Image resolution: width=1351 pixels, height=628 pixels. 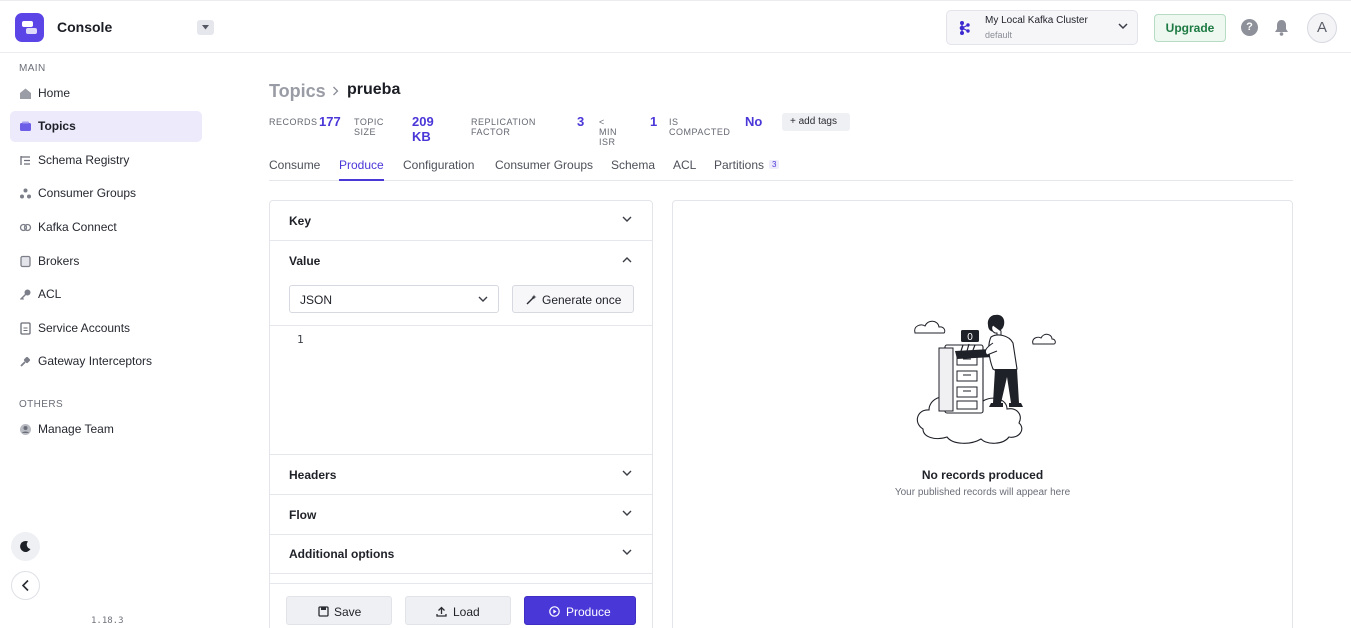 I want to click on brokers-icon, so click(x=25, y=261).